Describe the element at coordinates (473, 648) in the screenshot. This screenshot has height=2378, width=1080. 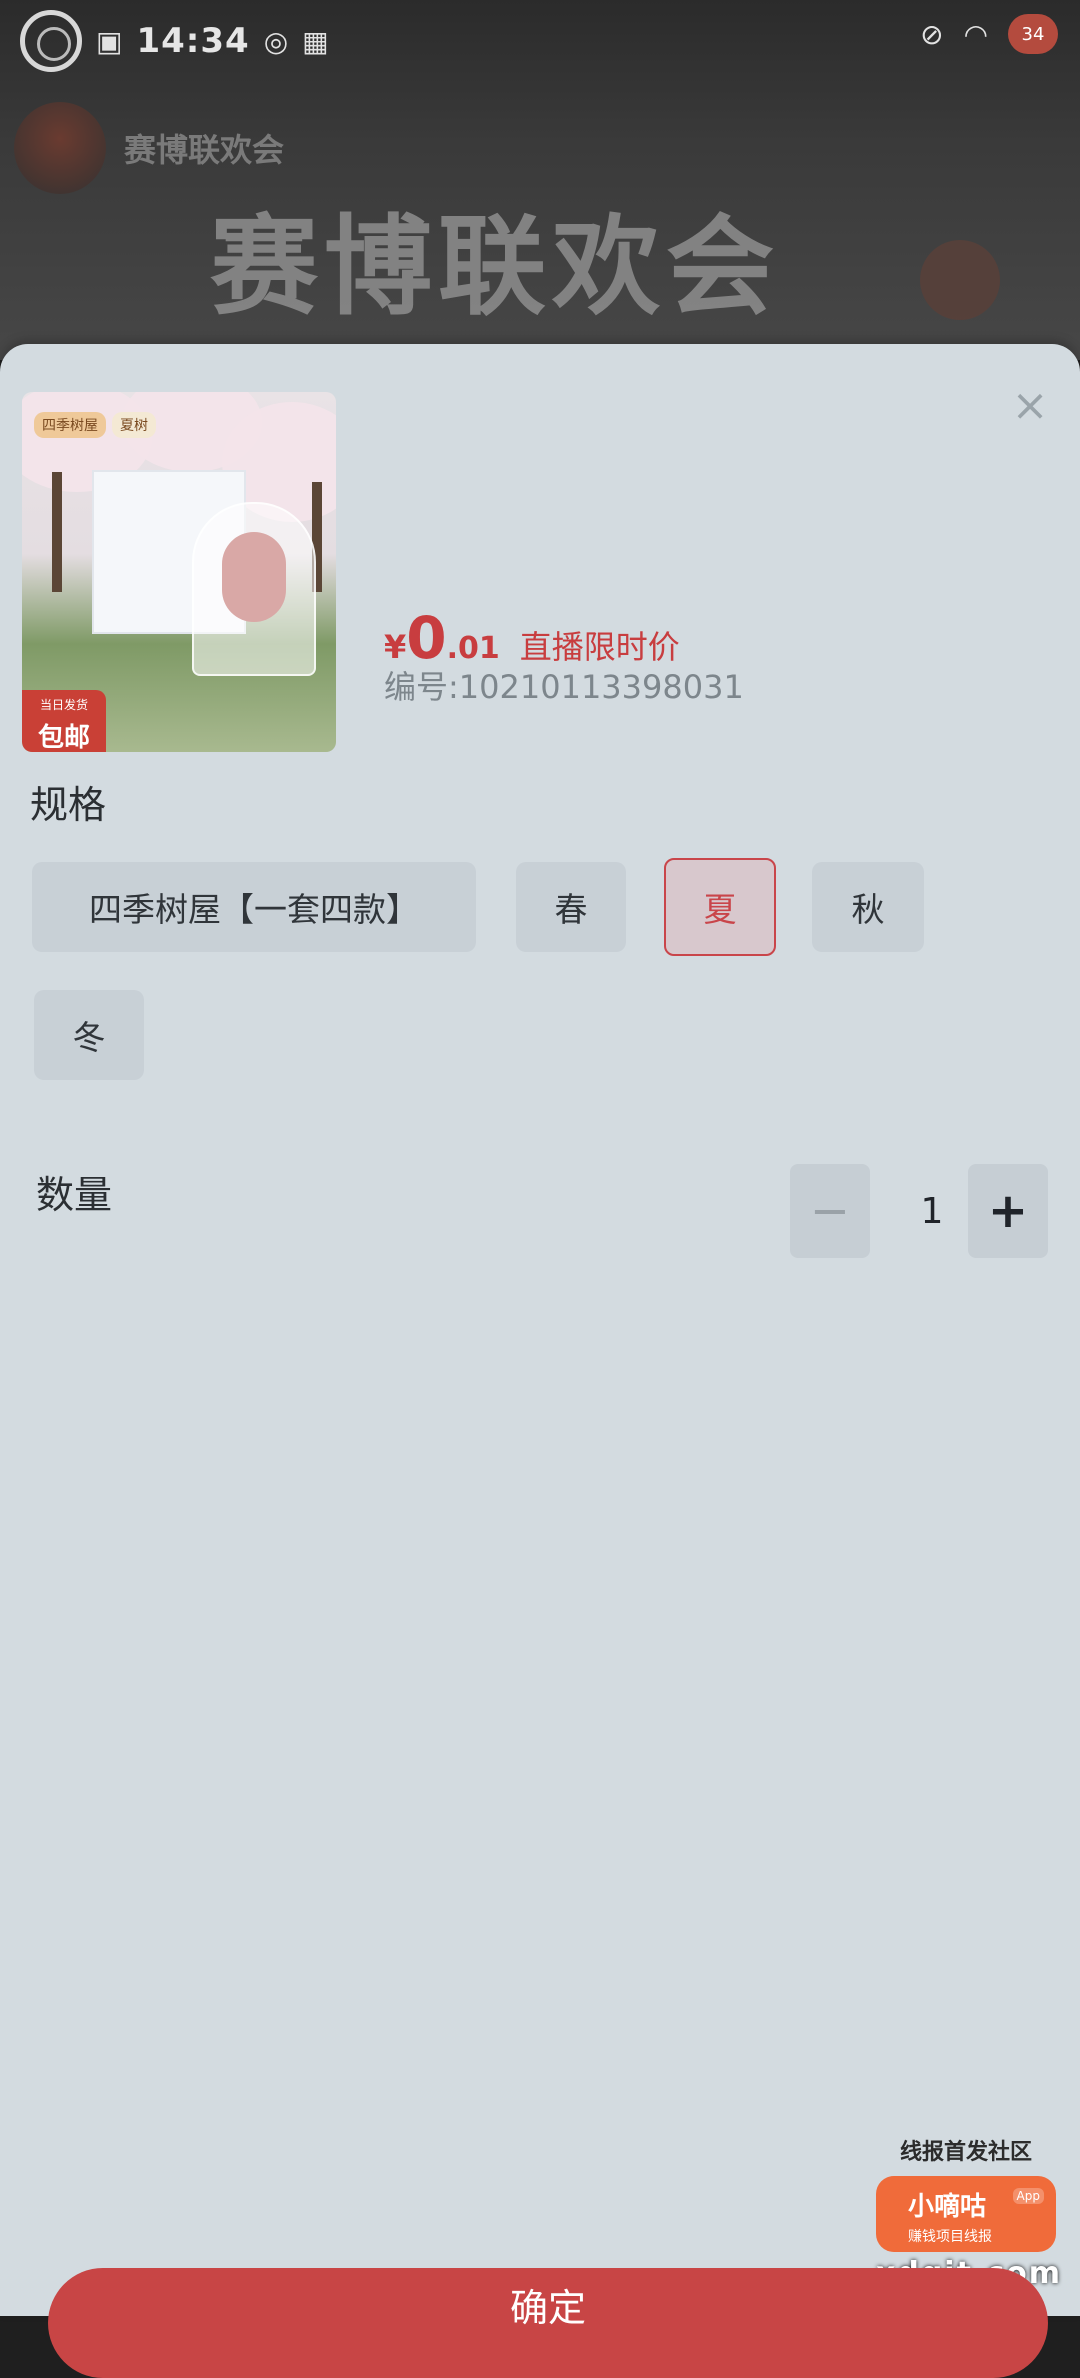
I see `price-decimal: .01` at that location.